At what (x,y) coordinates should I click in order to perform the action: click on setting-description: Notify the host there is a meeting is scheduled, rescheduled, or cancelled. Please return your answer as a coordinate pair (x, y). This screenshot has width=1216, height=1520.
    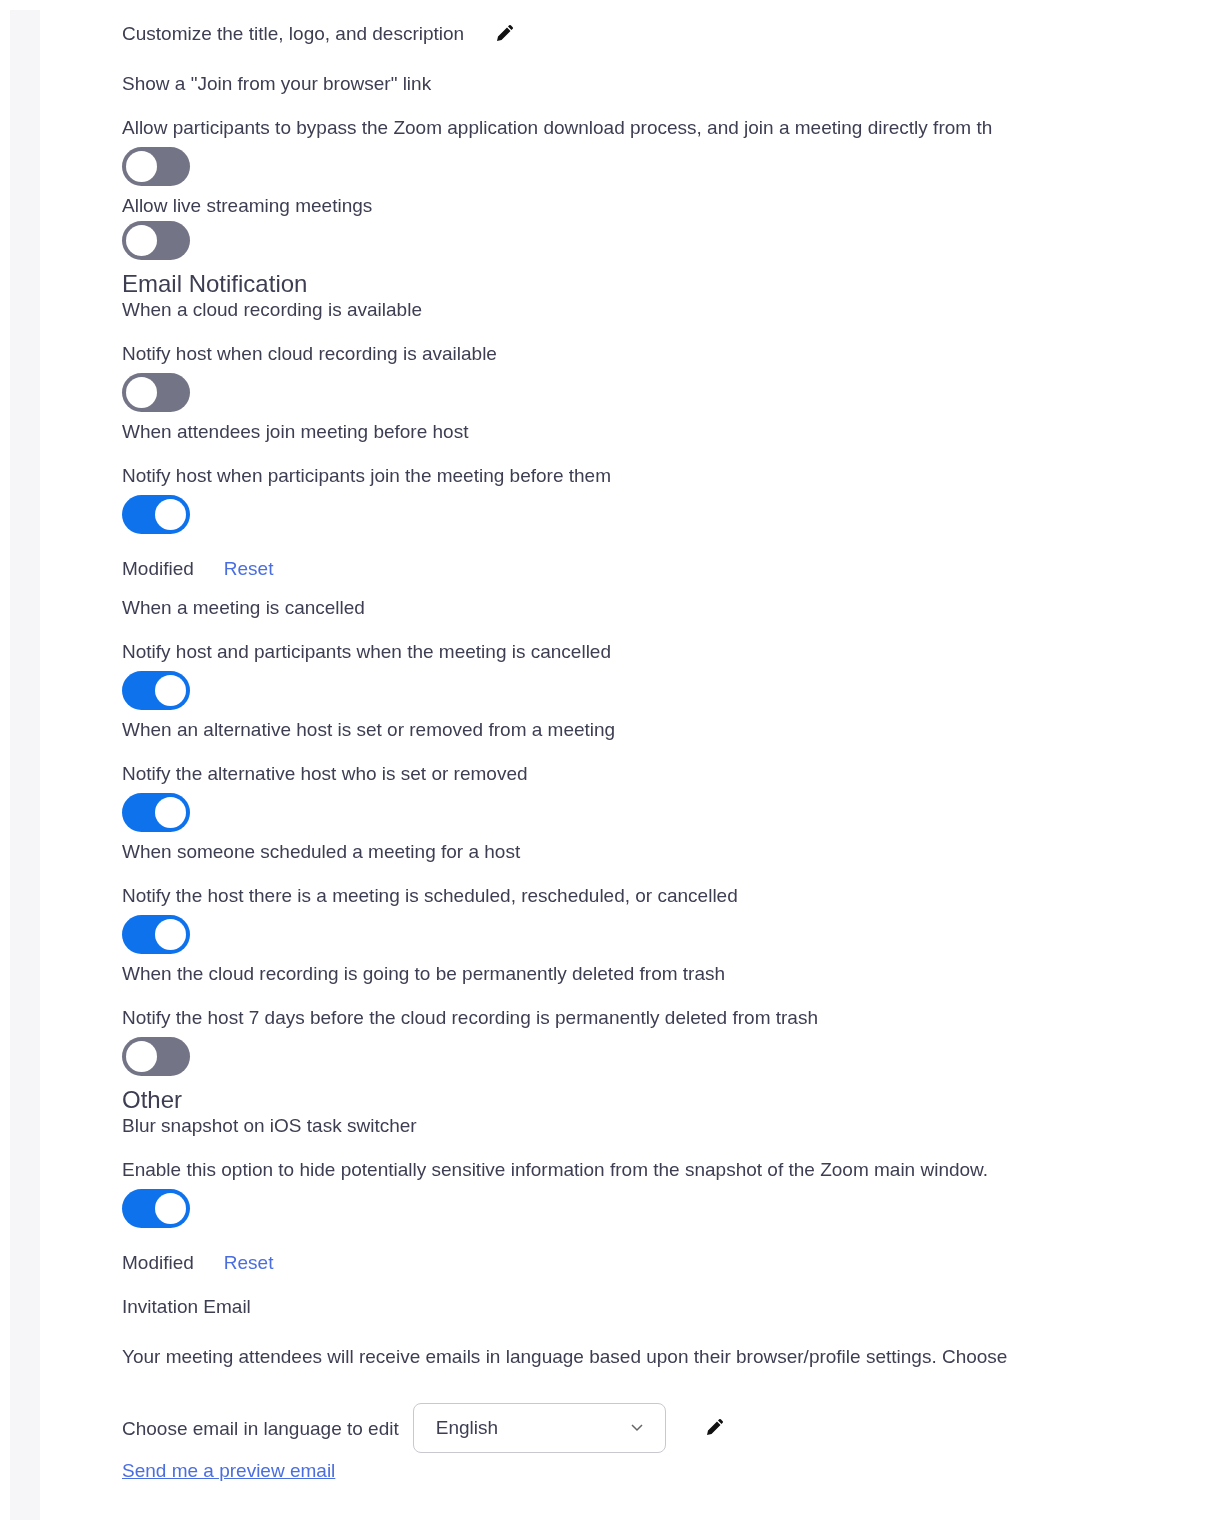
    Looking at the image, I should click on (430, 895).